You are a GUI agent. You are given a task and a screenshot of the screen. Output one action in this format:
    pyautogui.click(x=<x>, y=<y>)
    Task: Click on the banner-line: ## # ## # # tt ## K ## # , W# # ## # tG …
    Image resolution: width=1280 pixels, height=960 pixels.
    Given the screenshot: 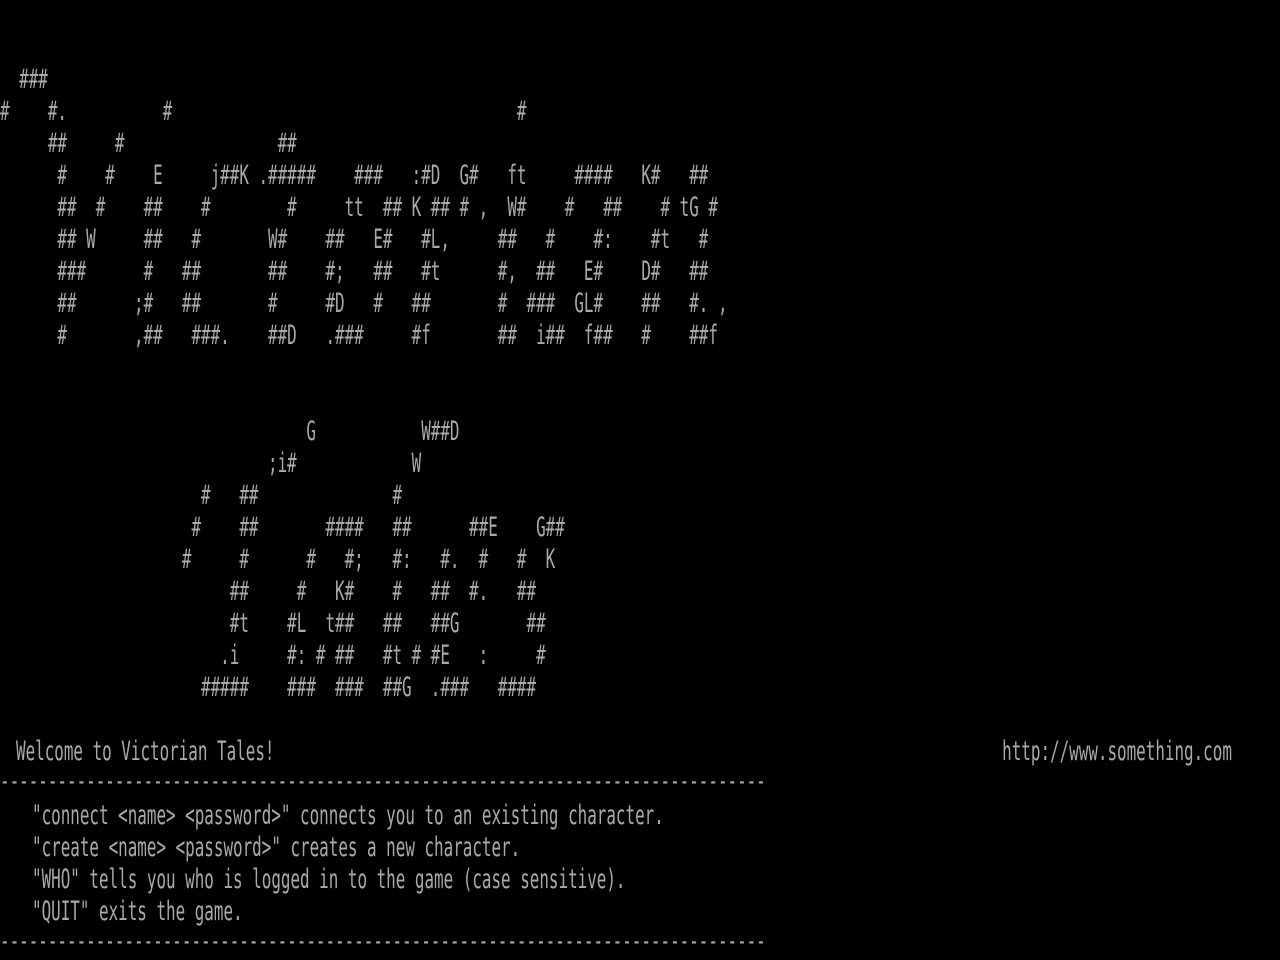 What is the action you would take?
    pyautogui.click(x=359, y=207)
    